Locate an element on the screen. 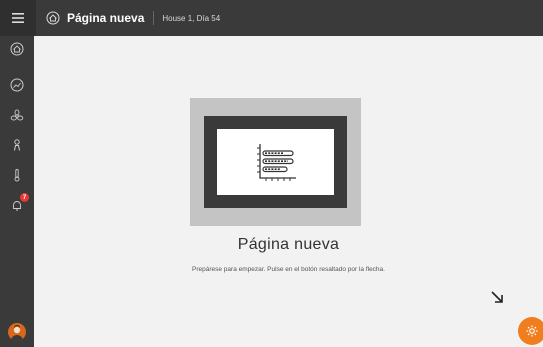 The image size is (543, 347). notification-badge: 7 is located at coordinates (24, 197).